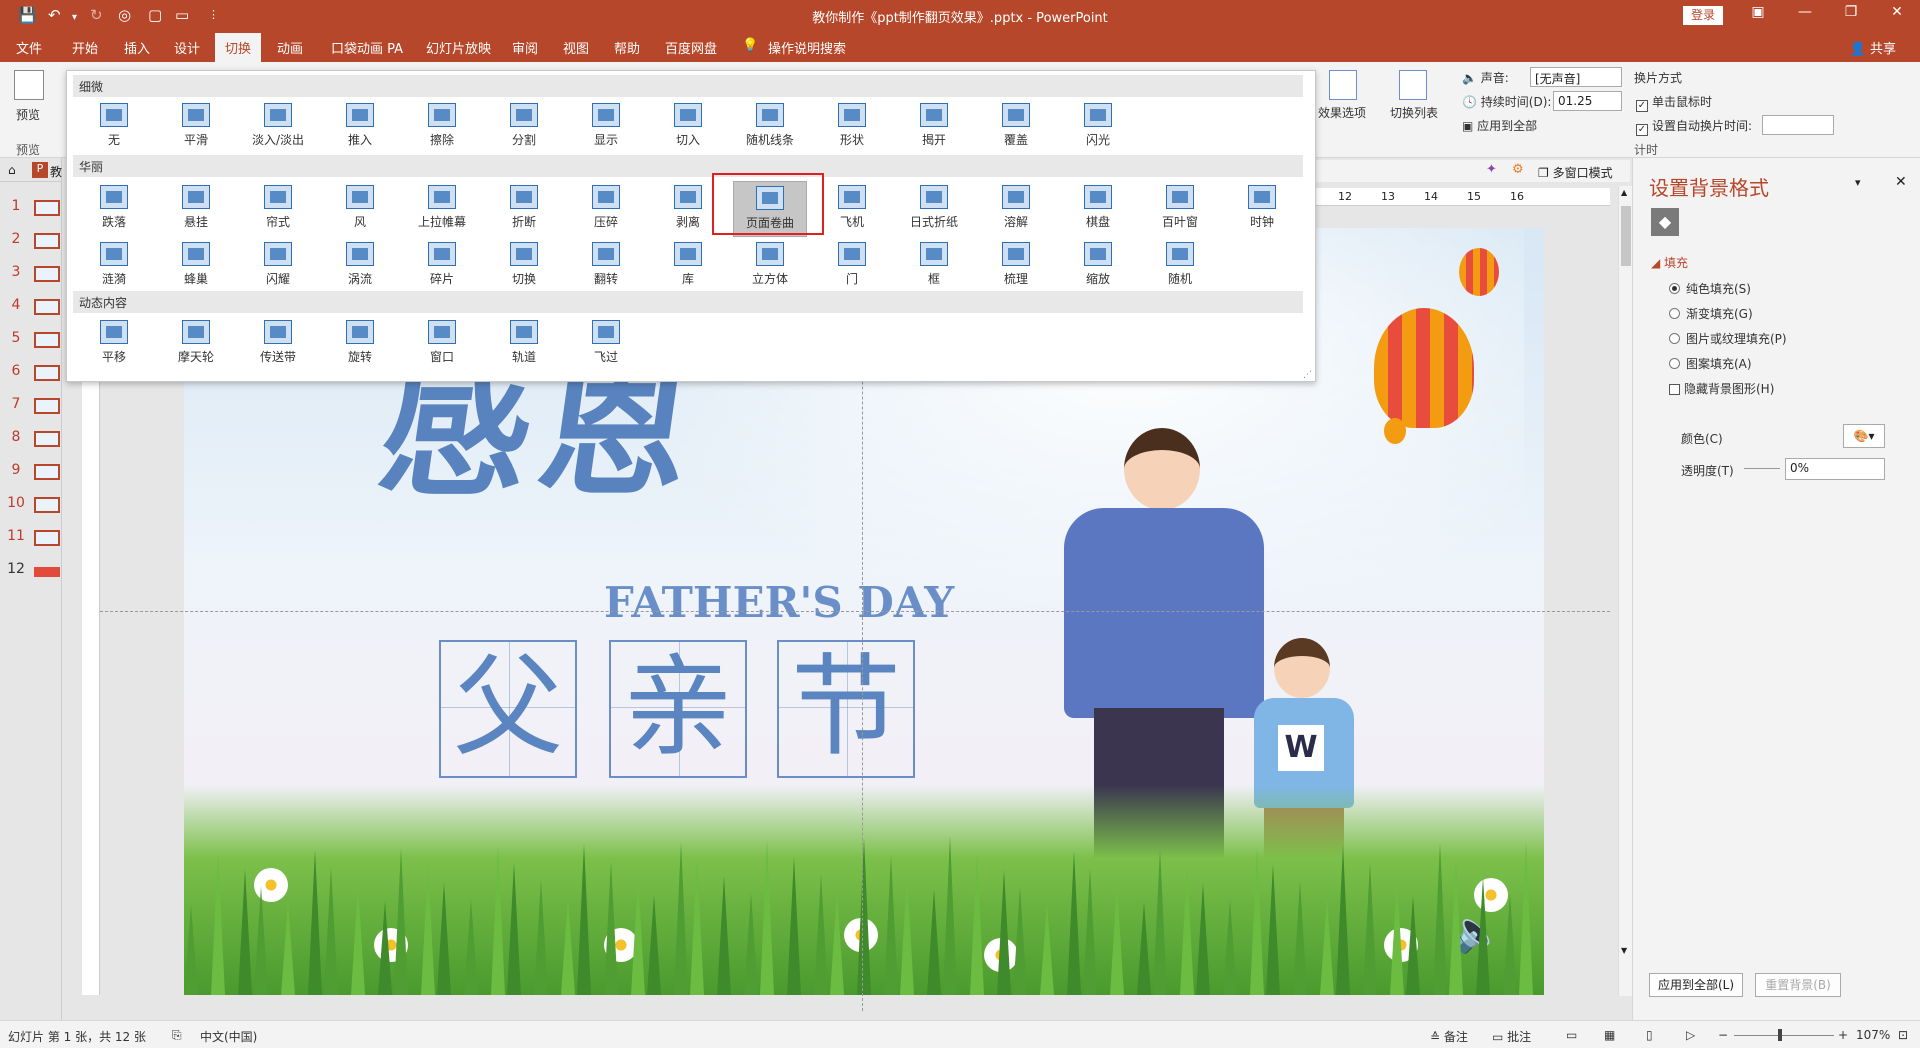  Describe the element at coordinates (934, 127) in the screenshot. I see `transition-option: 揭开` at that location.